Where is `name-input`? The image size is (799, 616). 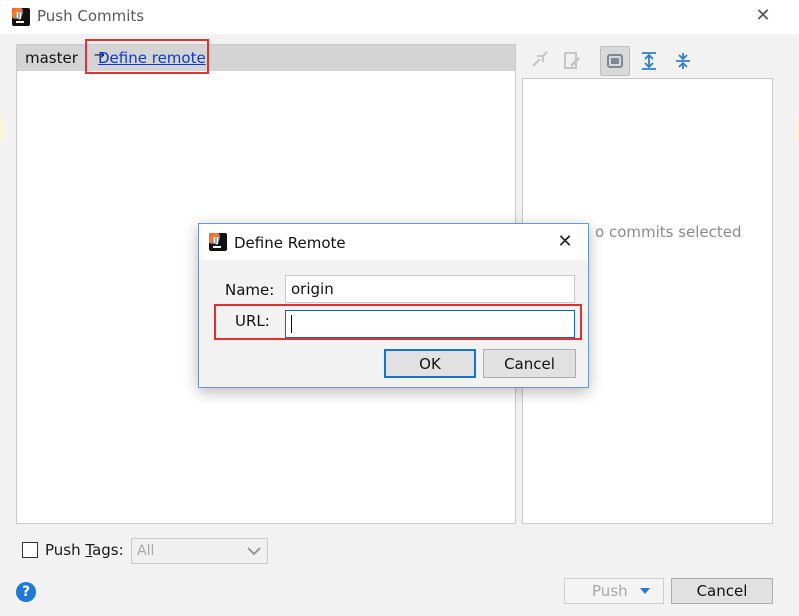 name-input is located at coordinates (430, 289).